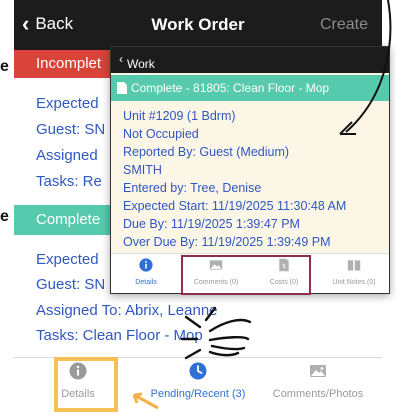 The image size is (396, 412). I want to click on curved-arrow-icon, so click(368, 66).